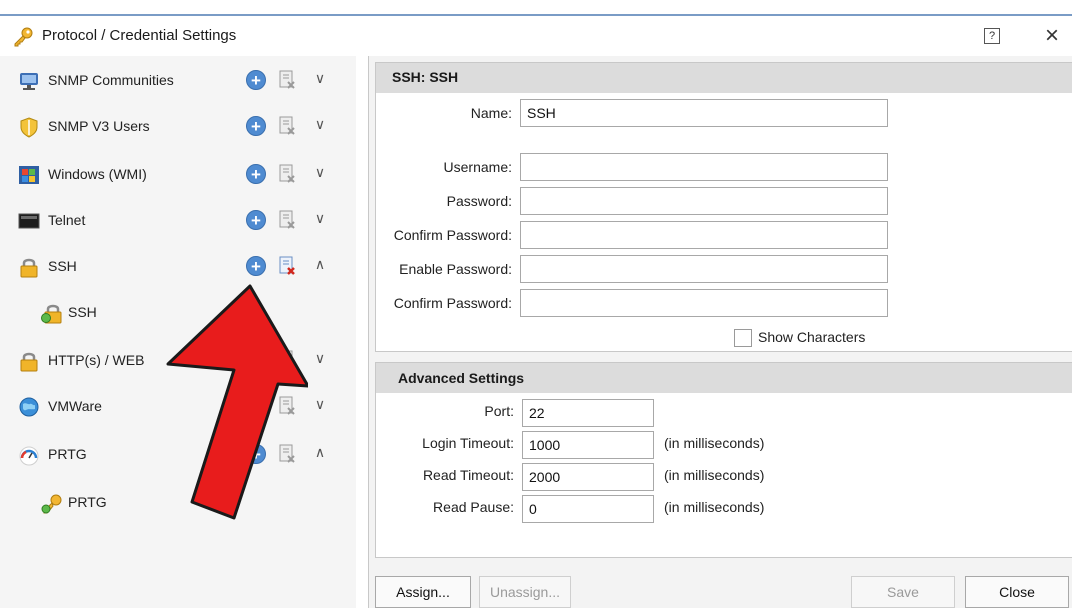  What do you see at coordinates (452, 235) in the screenshot?
I see `confirm-password-label: Confirm Password:` at bounding box center [452, 235].